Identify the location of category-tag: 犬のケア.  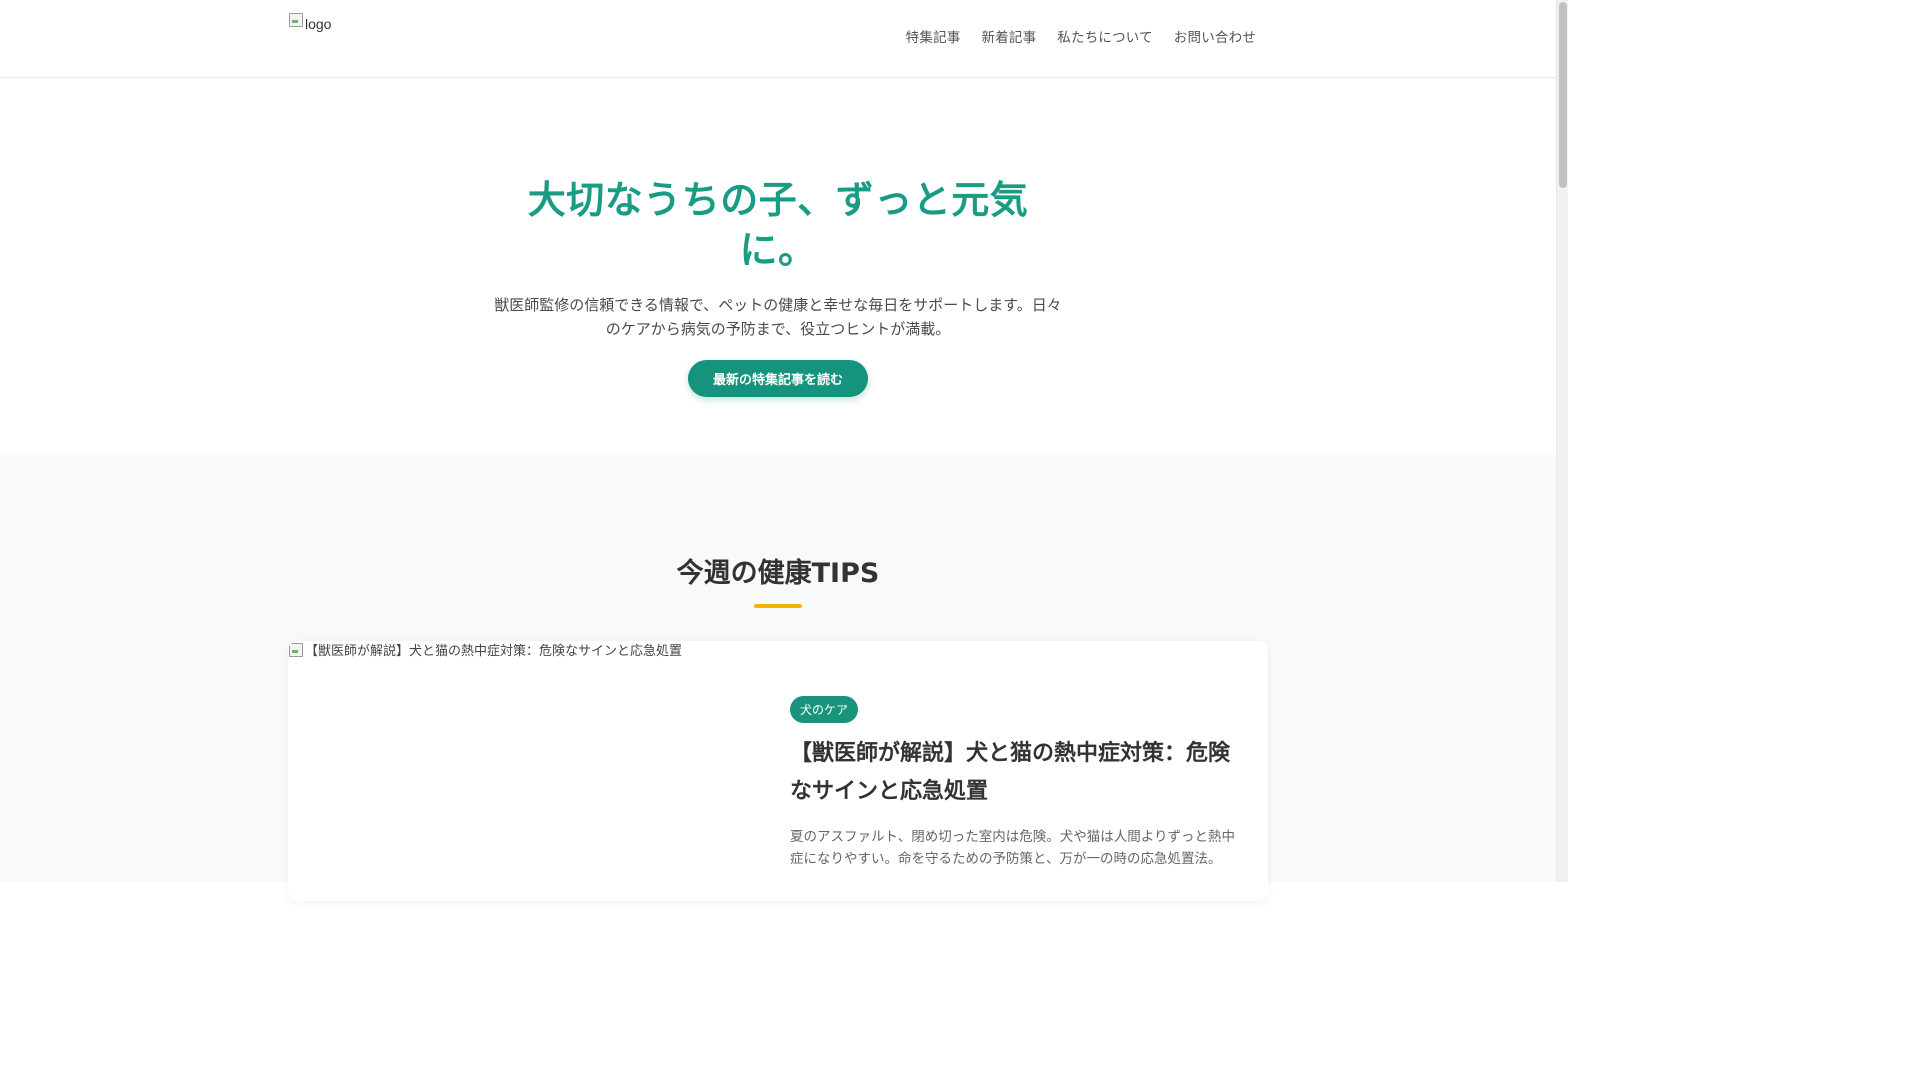
(824, 709).